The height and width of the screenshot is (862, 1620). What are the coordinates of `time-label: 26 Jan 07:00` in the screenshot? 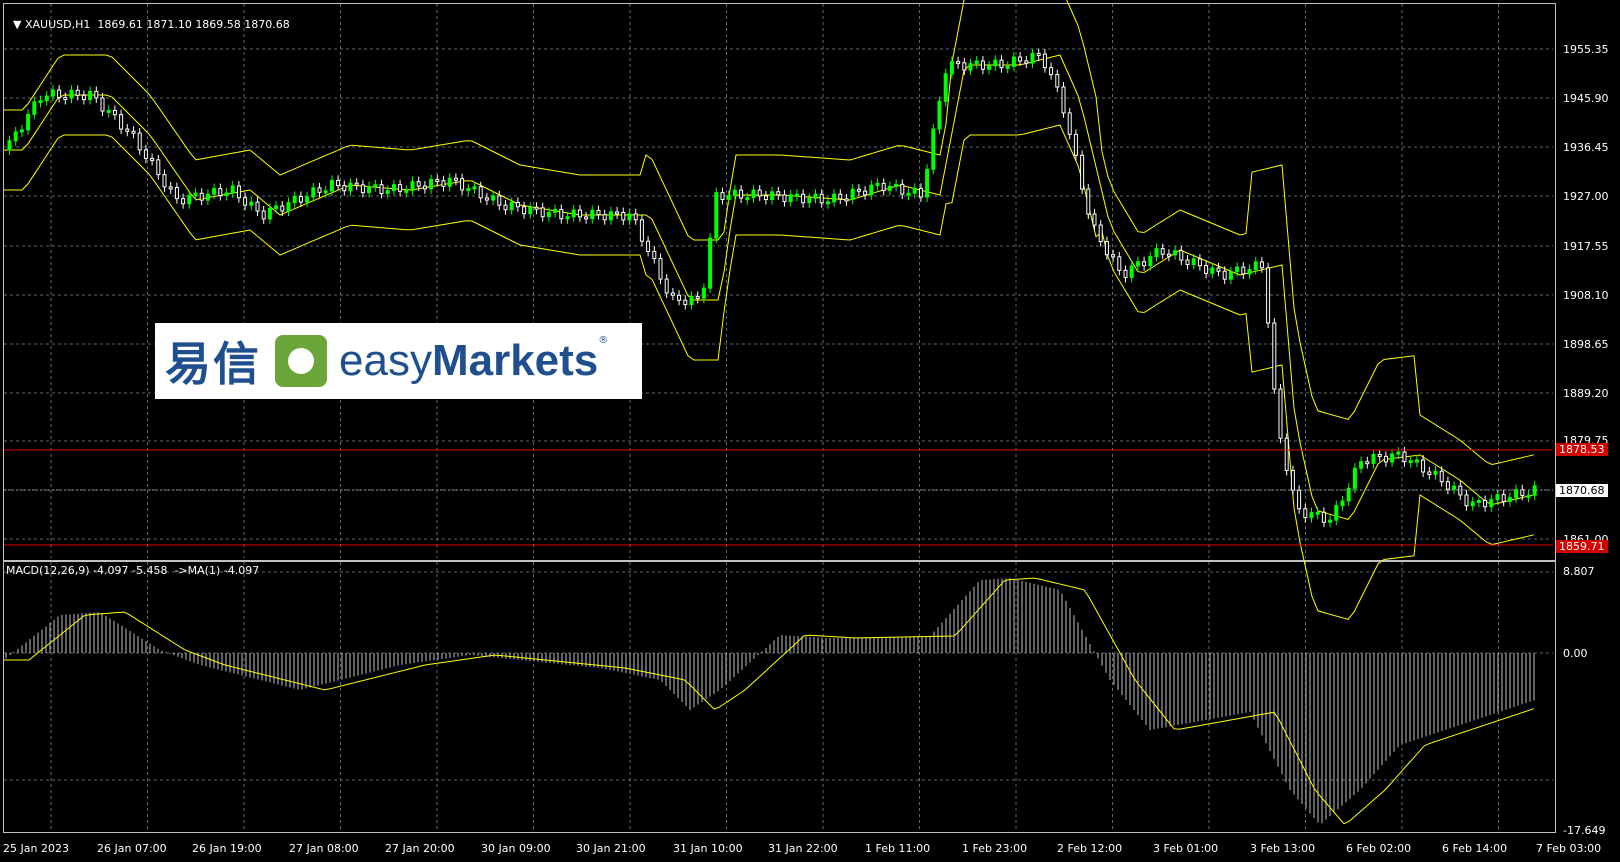 It's located at (132, 848).